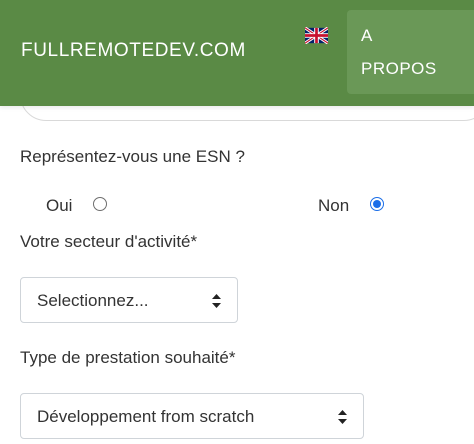 This screenshot has height=444, width=474. Describe the element at coordinates (377, 204) in the screenshot. I see `esn-option-non-radio` at that location.